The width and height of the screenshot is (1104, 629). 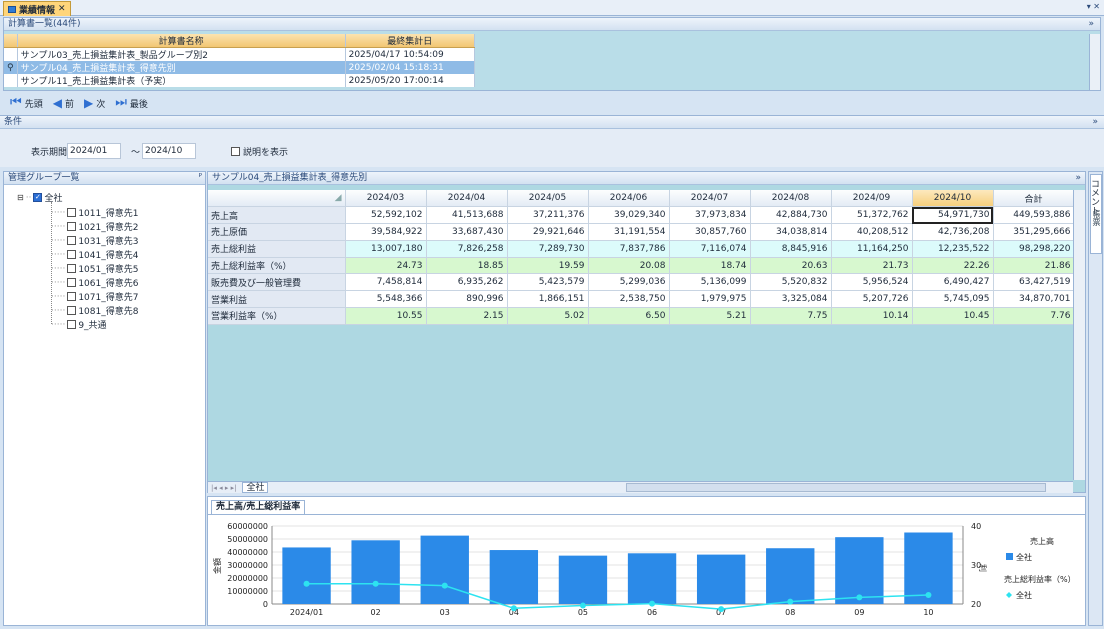 I want to click on table-cell: 6.50, so click(x=629, y=316).